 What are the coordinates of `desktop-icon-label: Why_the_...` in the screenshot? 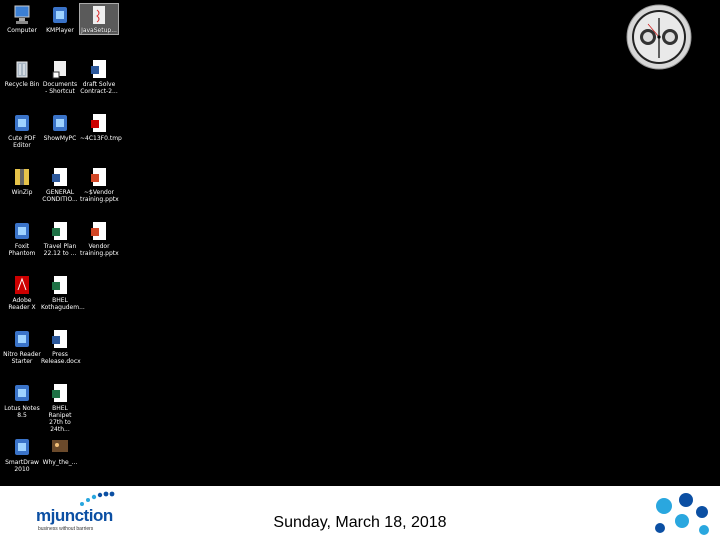 It's located at (60, 462).